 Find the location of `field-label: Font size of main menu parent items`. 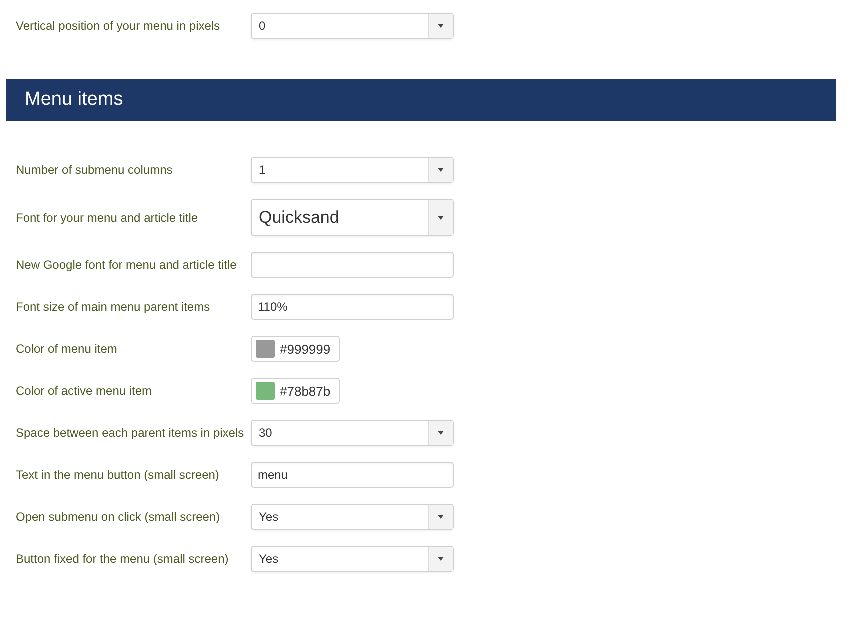

field-label: Font size of main menu parent items is located at coordinates (114, 307).